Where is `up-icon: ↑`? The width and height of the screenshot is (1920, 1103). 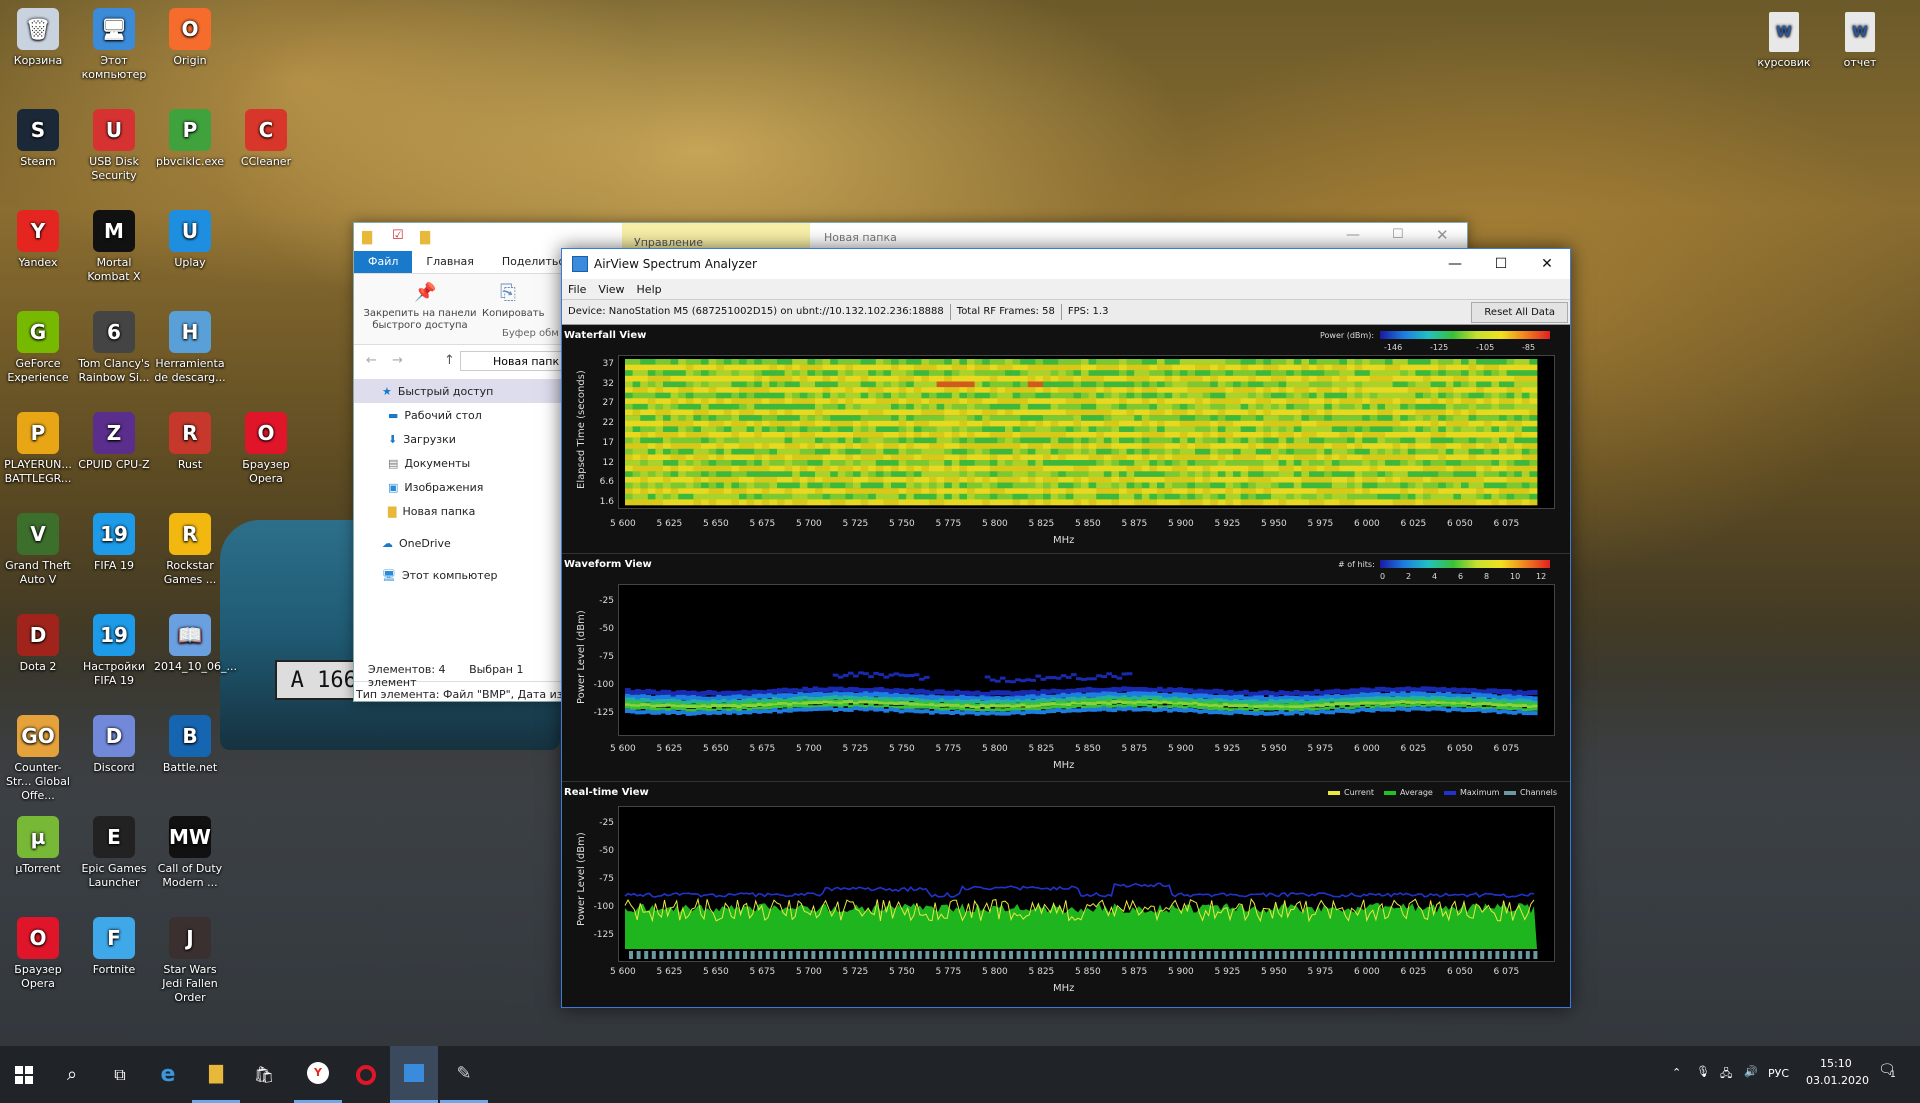
up-icon: ↑ is located at coordinates (449, 360).